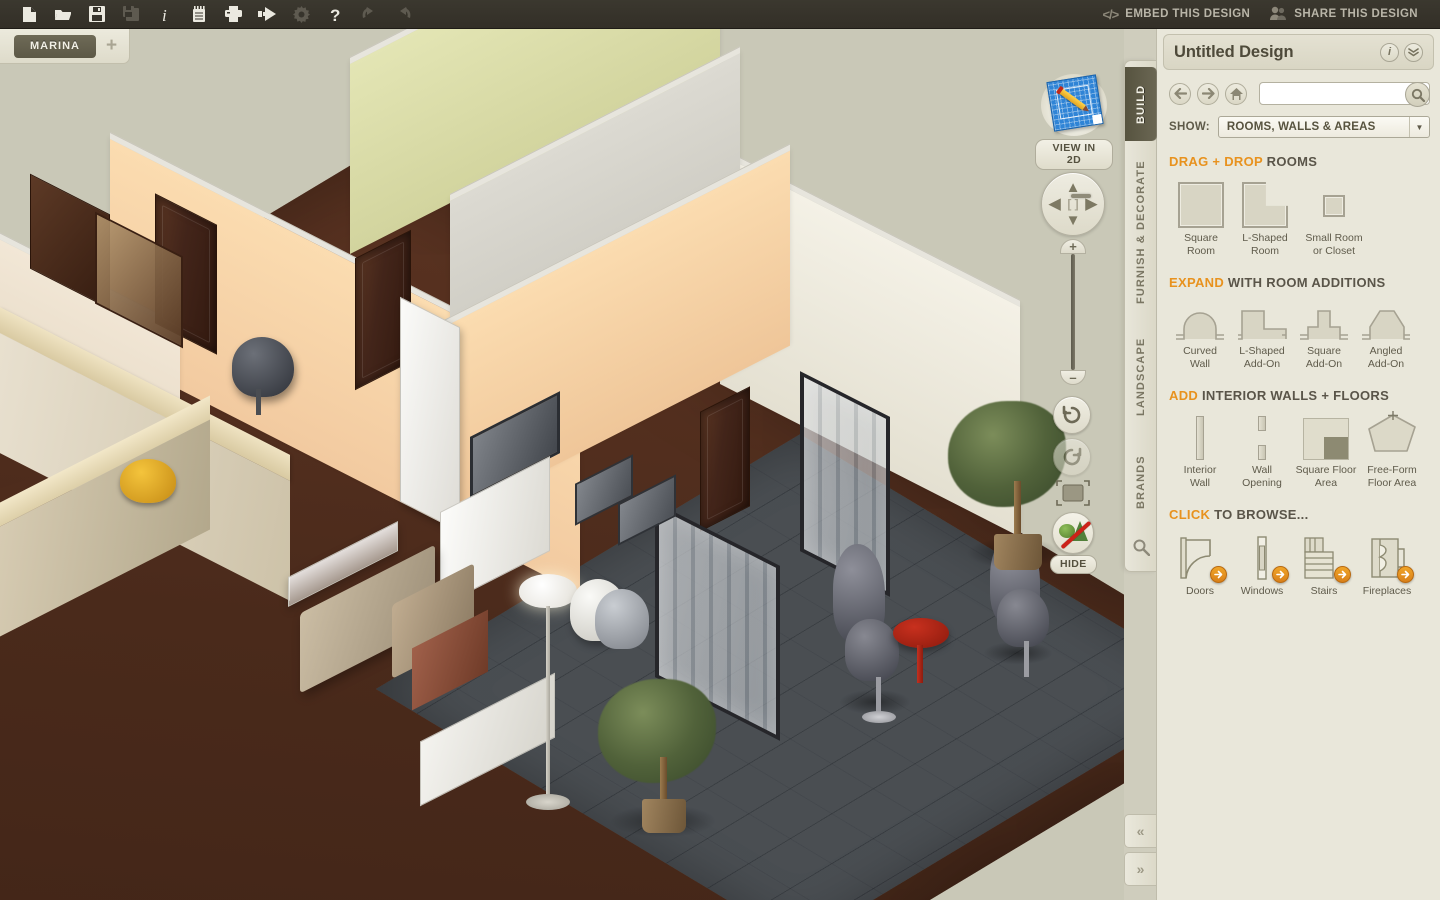 This screenshot has width=1440, height=900. I want to click on pan-dpad: ▲ ▼ ◀ ▶ [ ], so click(1073, 204).